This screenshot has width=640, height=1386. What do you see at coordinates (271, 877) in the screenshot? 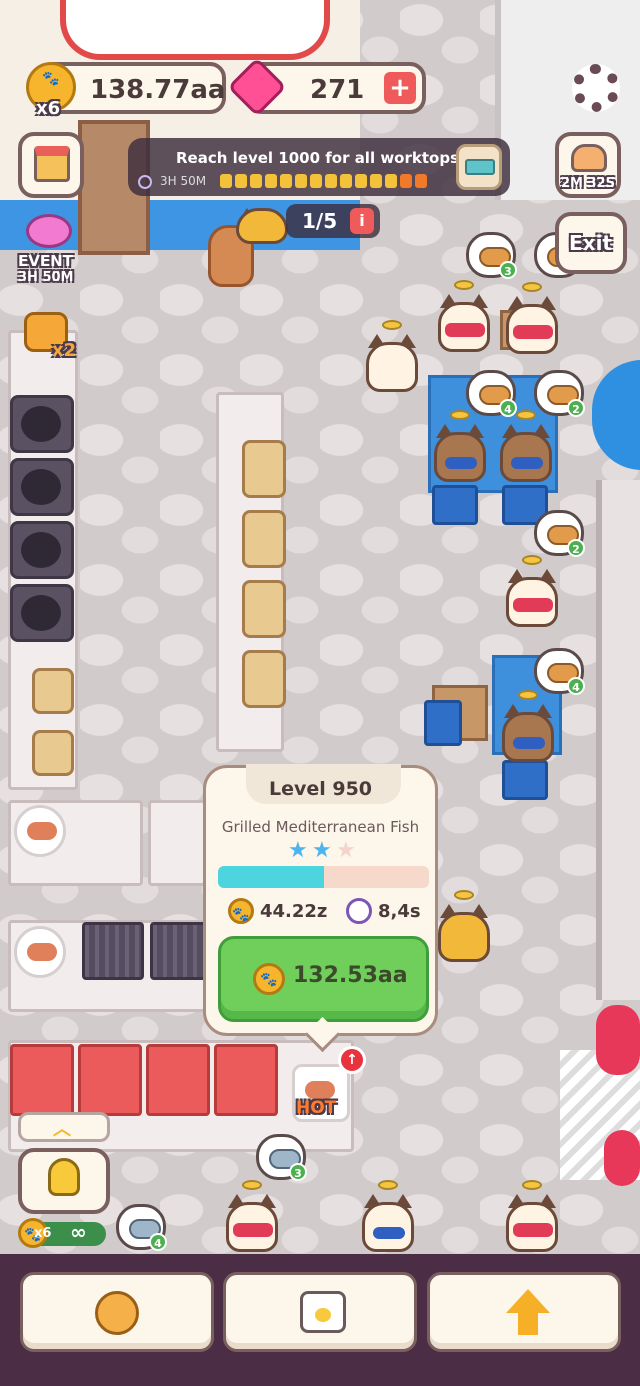
I see `level-progress-fill` at bounding box center [271, 877].